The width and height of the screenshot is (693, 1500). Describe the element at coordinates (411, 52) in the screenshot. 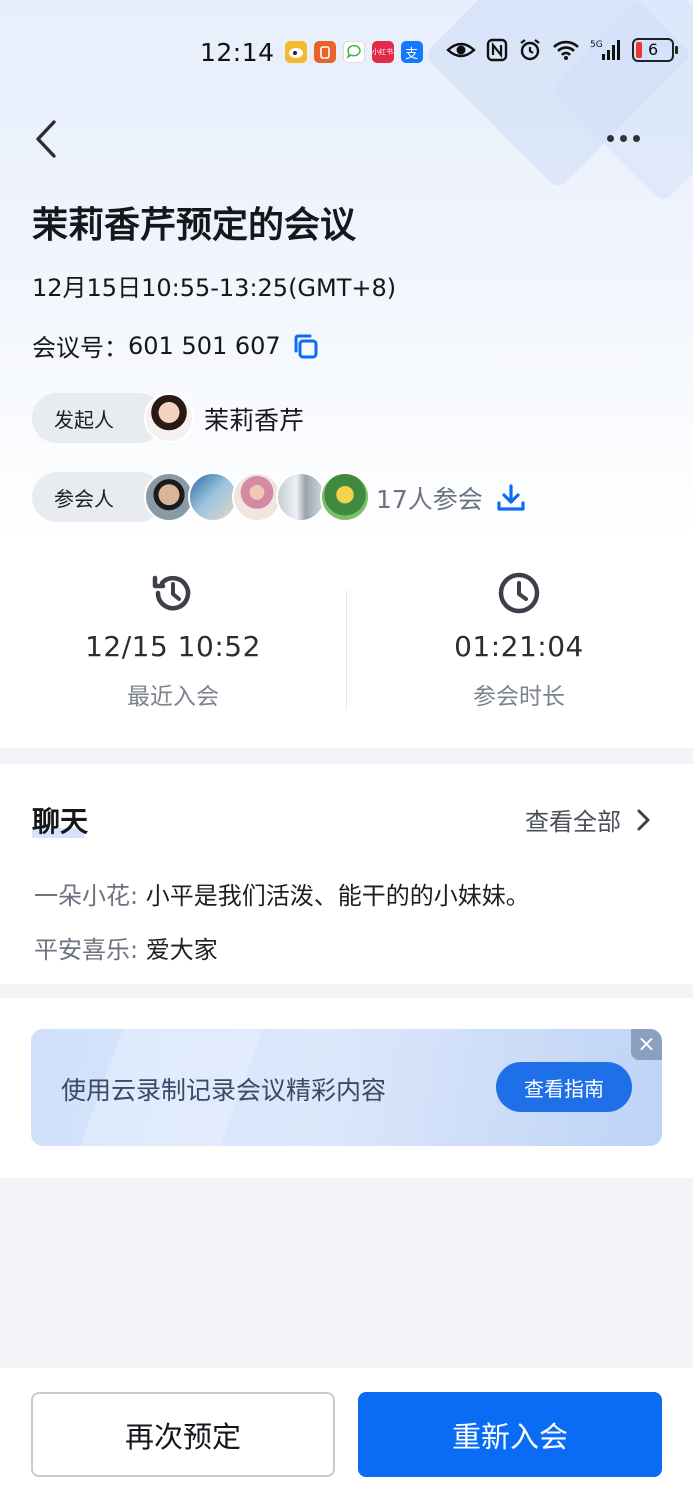

I see `alipay-icon: 支` at that location.